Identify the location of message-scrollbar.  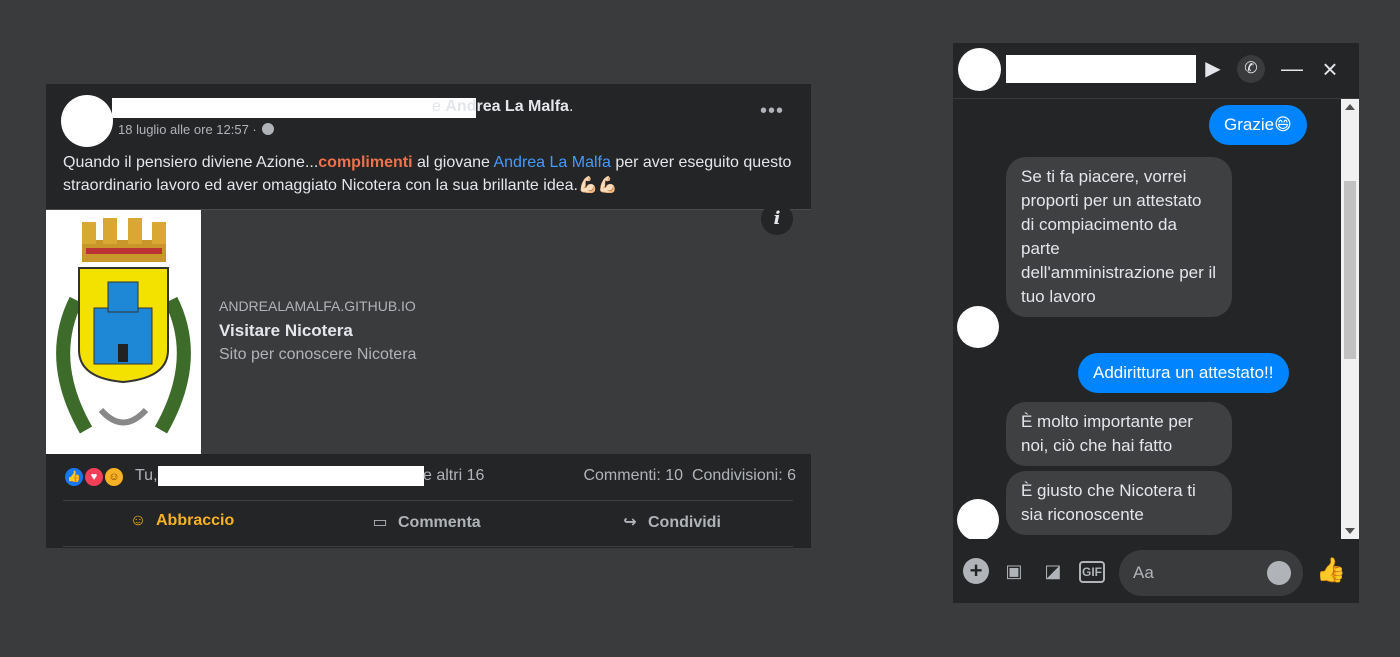
(1350, 319).